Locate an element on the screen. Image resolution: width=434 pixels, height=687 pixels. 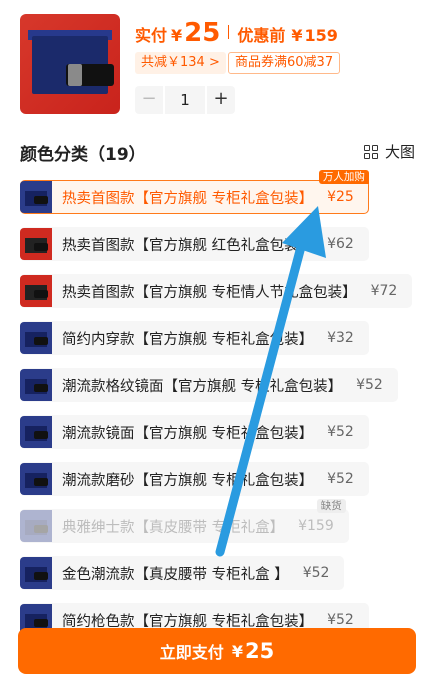
pay-now-button: 立即支付 ¥ 25 is located at coordinates (217, 651).